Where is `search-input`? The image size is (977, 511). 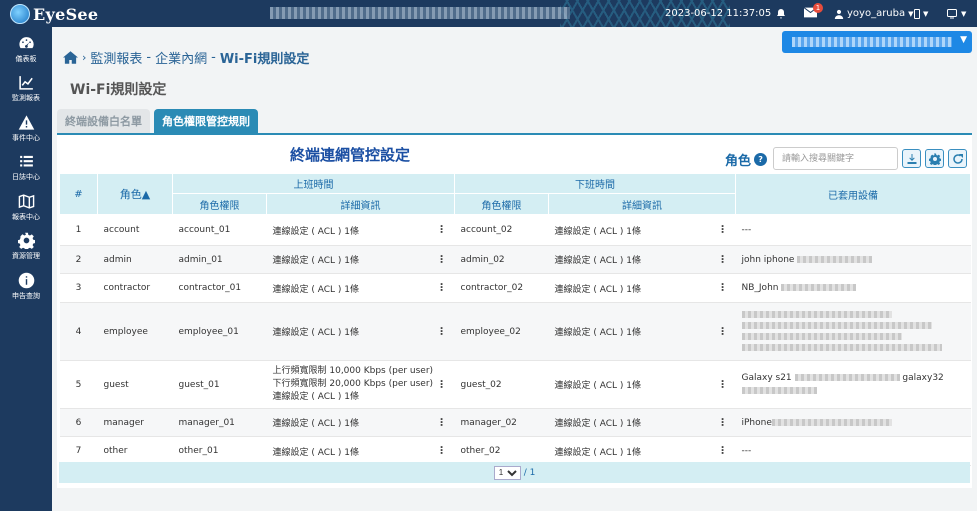
search-input is located at coordinates (835, 158).